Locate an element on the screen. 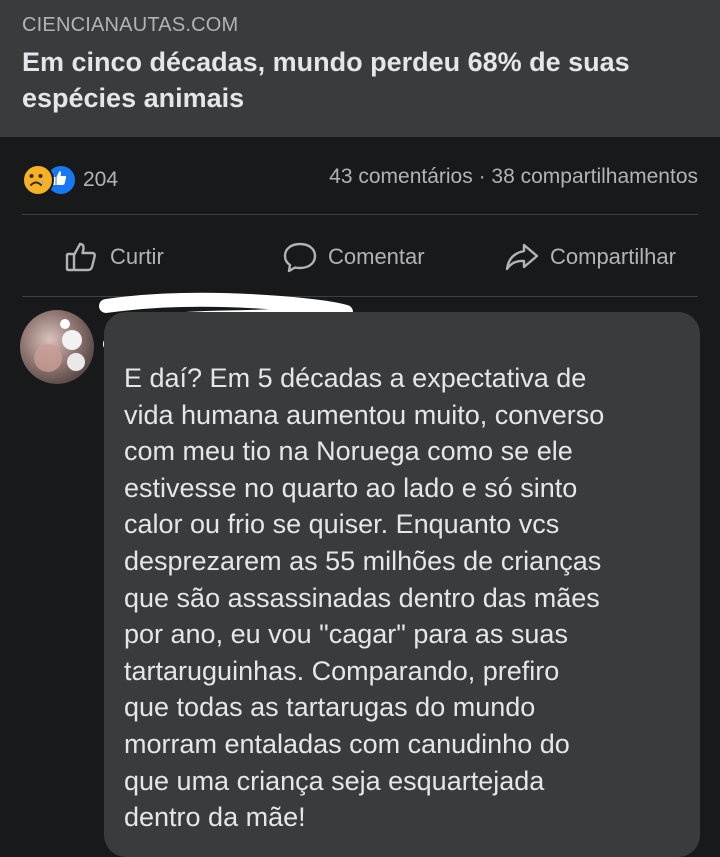 The width and height of the screenshot is (720, 857). comment-button: Comentar is located at coordinates (353, 257).